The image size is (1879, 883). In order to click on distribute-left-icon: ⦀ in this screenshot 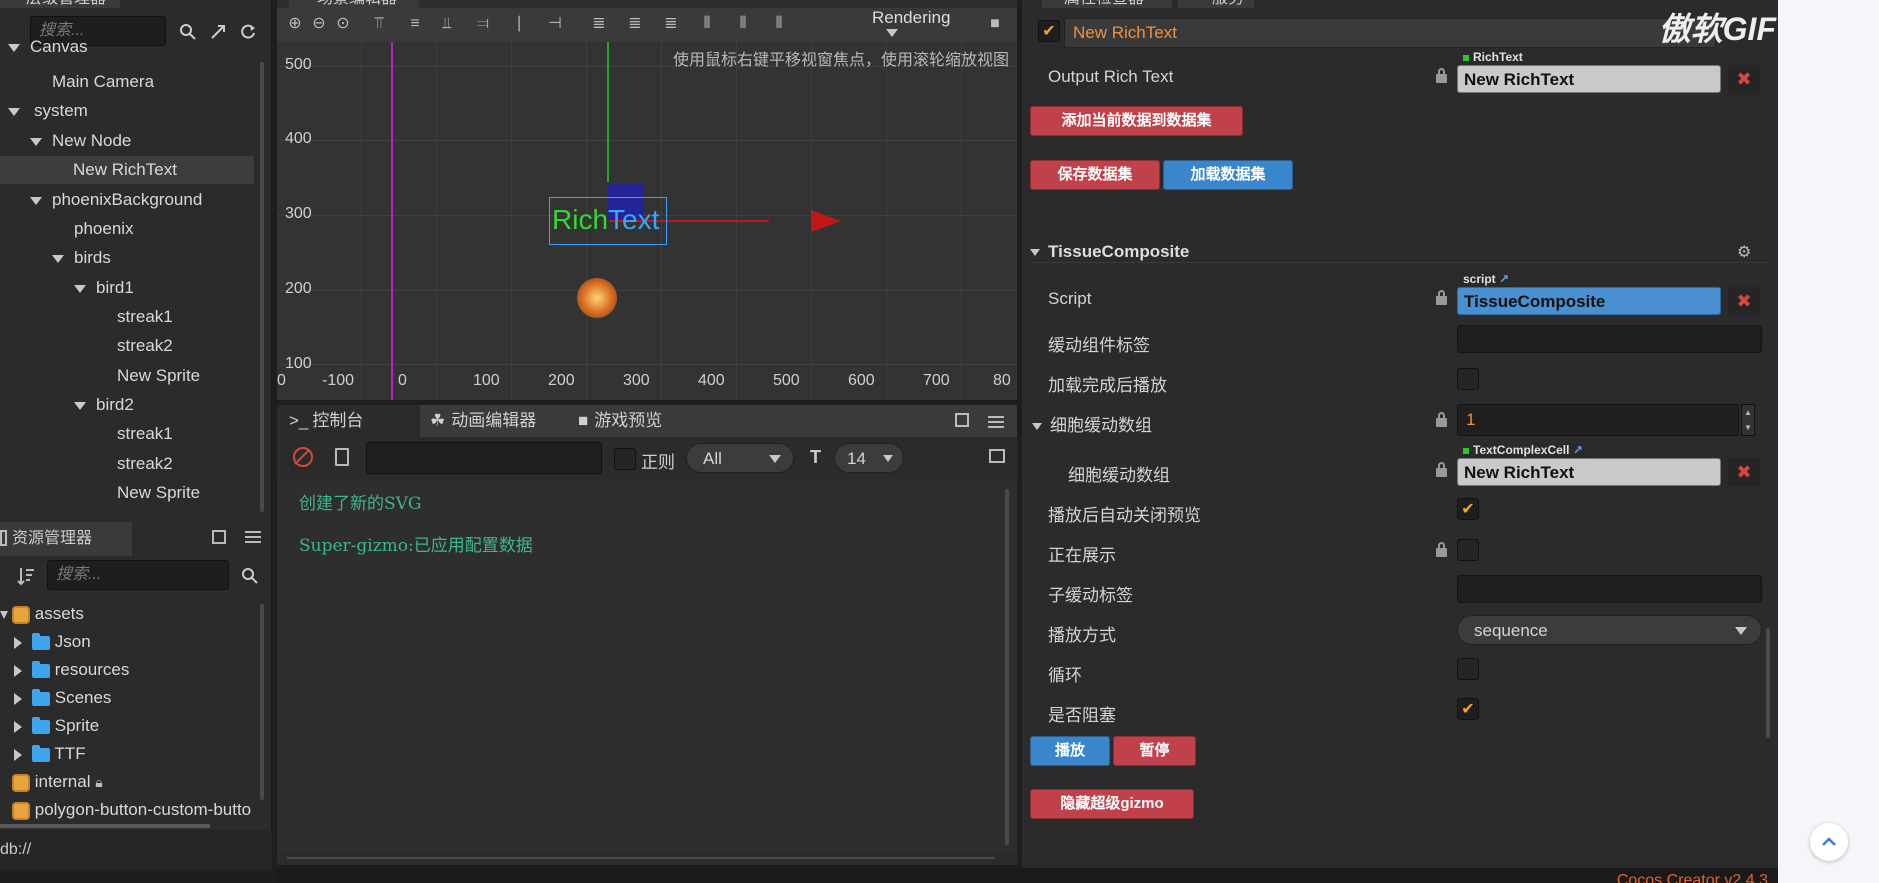, I will do `click(707, 24)`.